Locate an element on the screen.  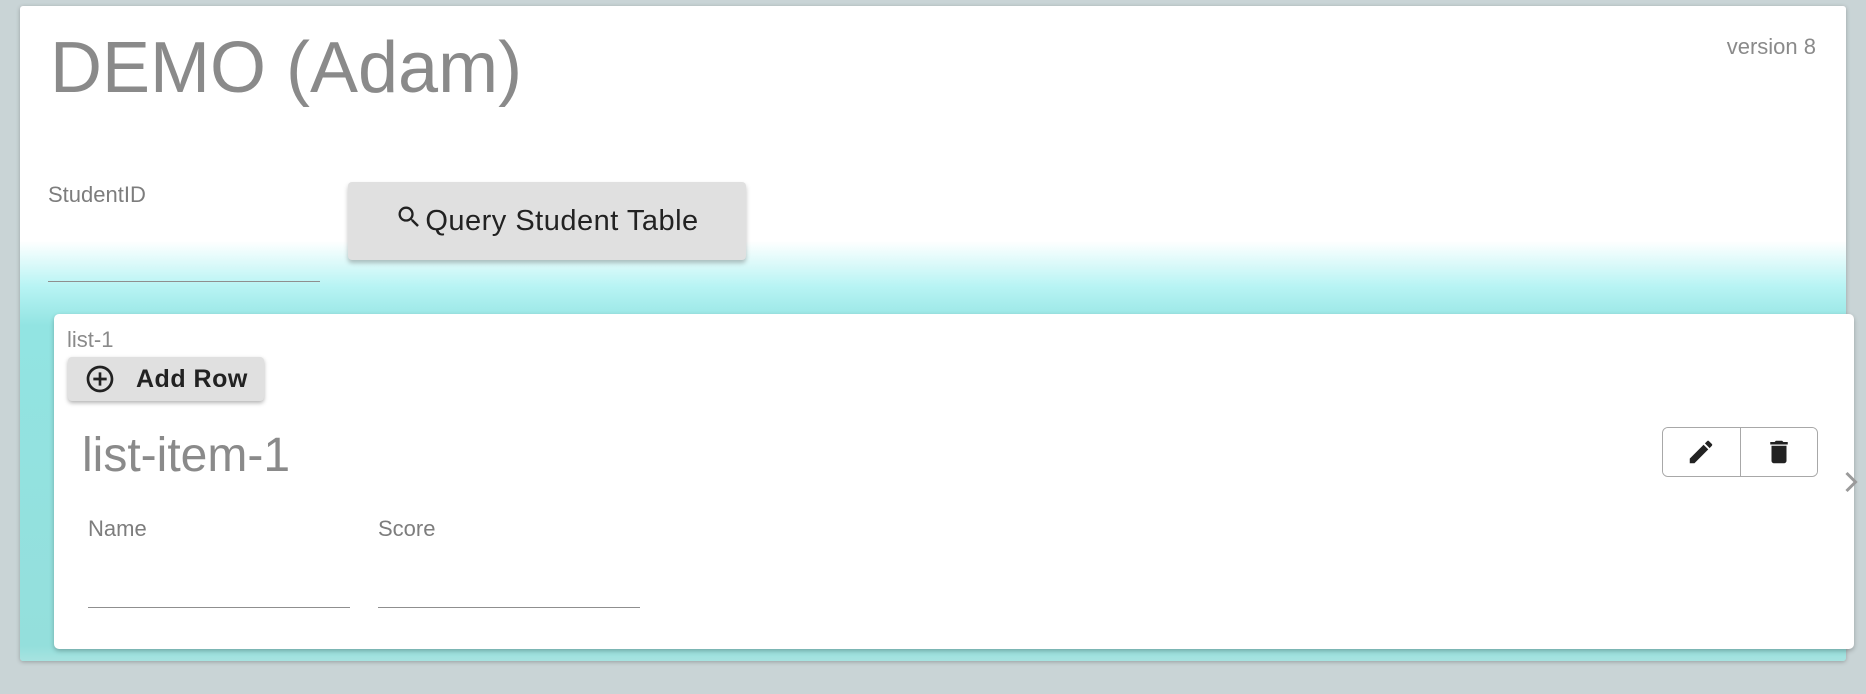
name-field: Name is located at coordinates (219, 562).